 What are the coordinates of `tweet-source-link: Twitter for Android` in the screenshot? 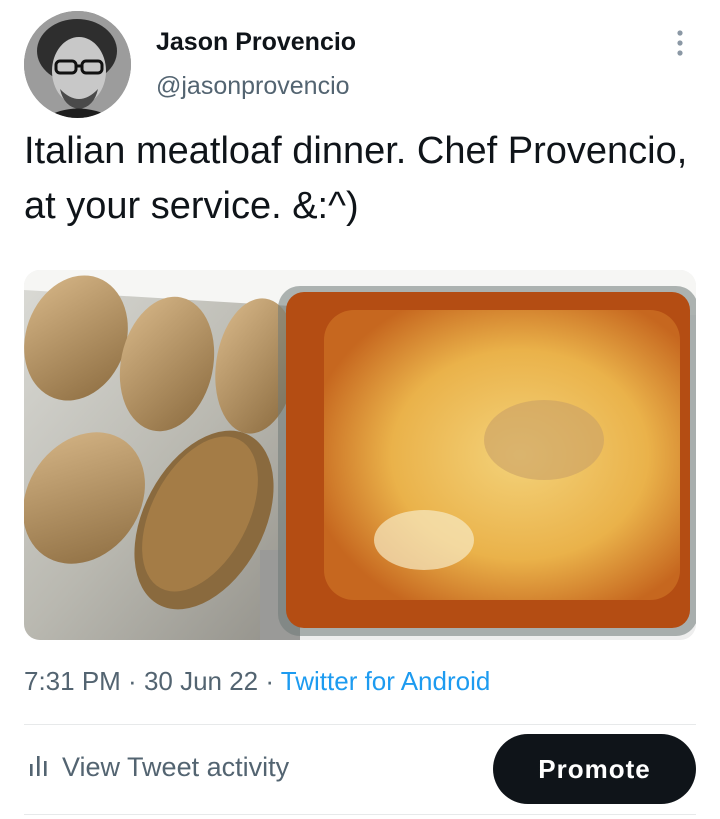 It's located at (386, 681).